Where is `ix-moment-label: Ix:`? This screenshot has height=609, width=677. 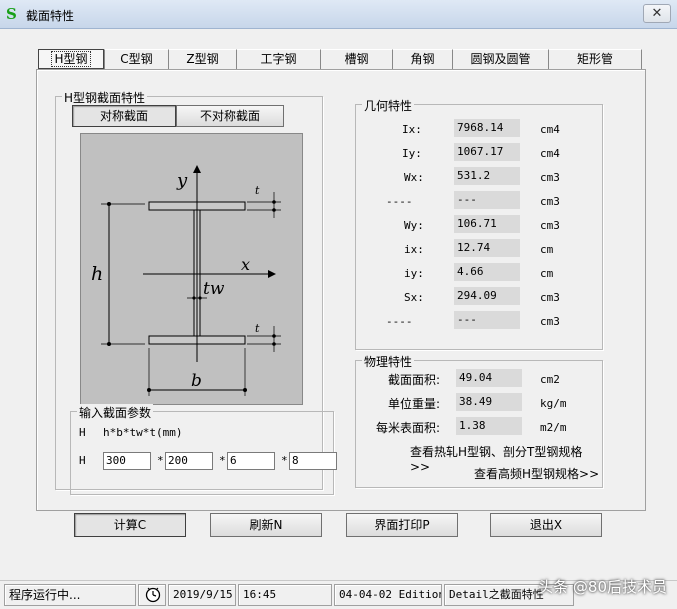 ix-moment-label: Ix: is located at coordinates (412, 129).